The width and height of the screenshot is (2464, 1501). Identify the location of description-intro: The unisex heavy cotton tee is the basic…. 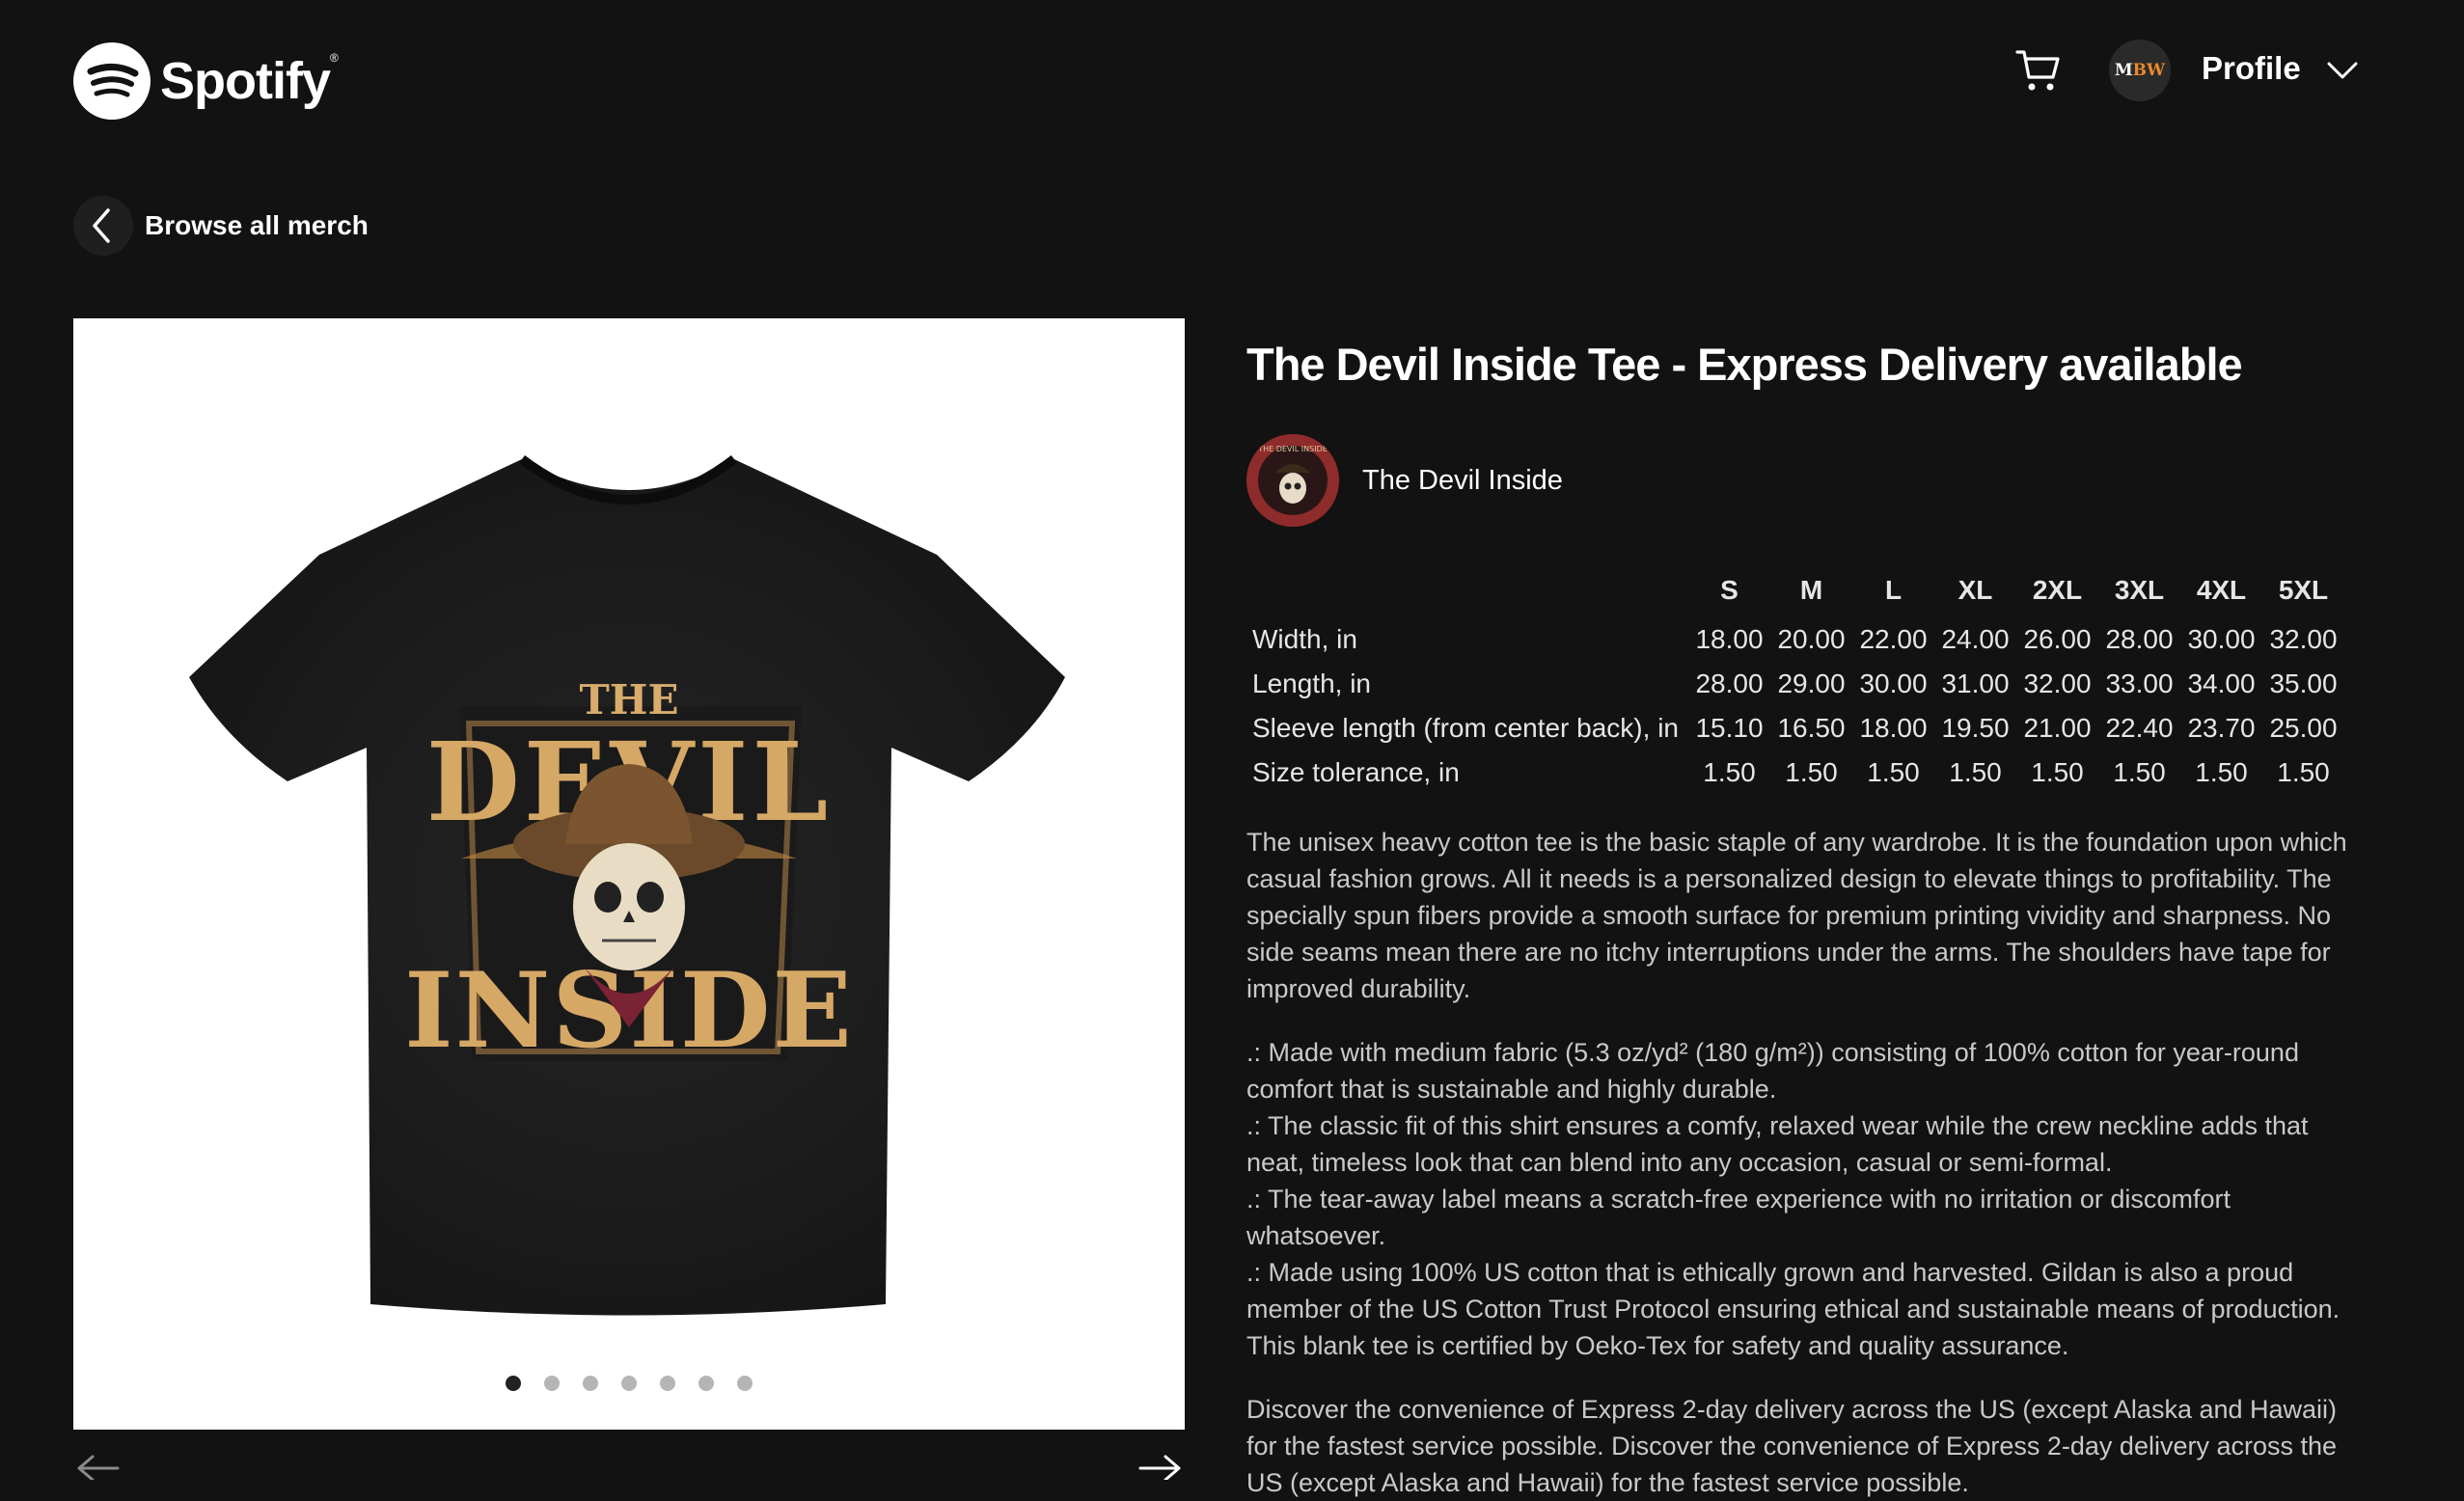
(1796, 915).